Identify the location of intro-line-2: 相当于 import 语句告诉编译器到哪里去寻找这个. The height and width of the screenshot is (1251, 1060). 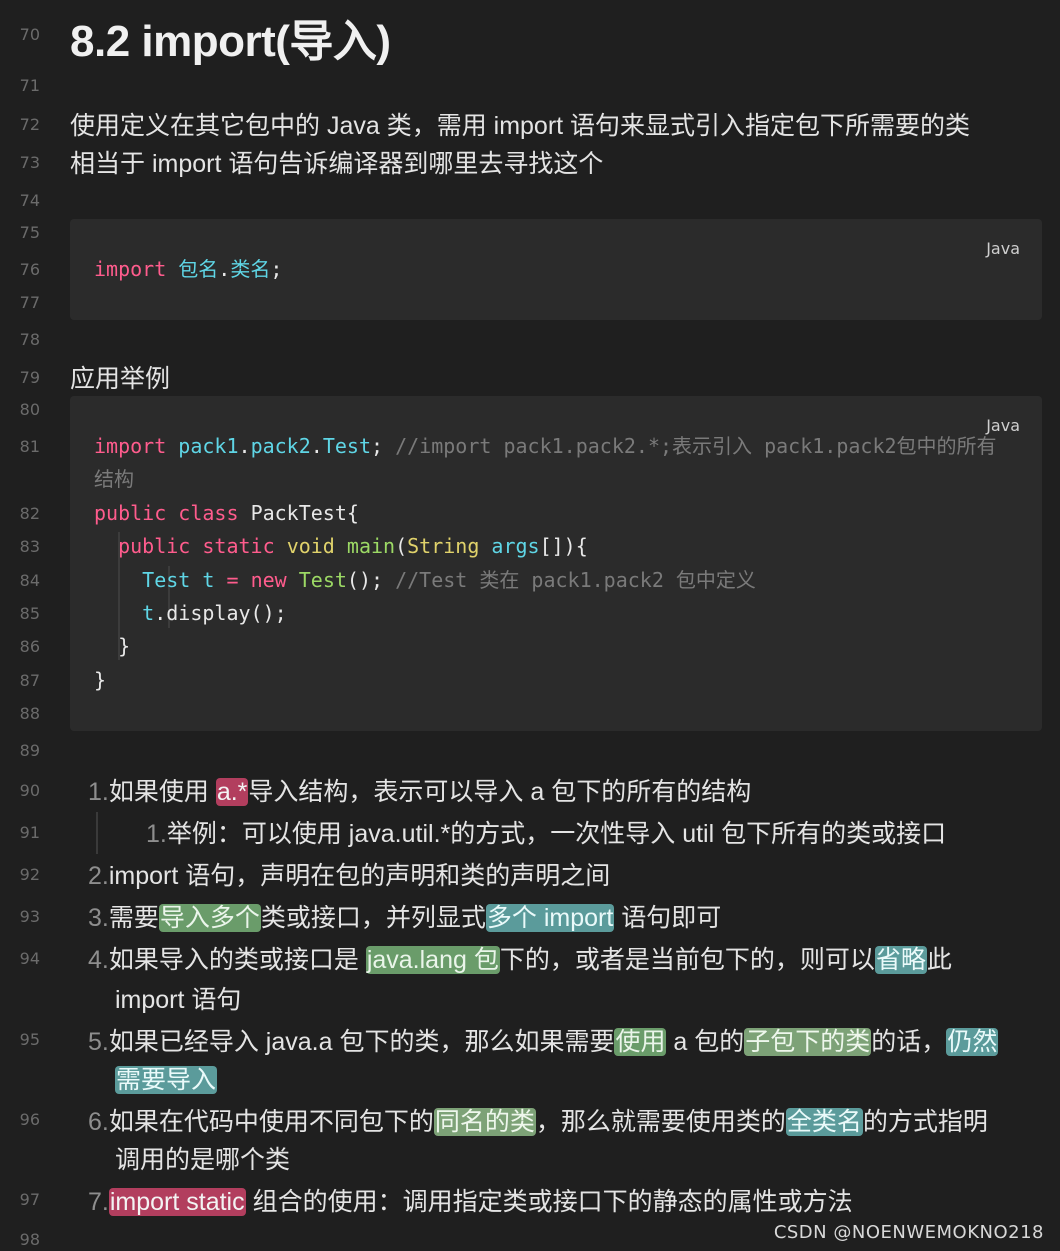
(337, 164).